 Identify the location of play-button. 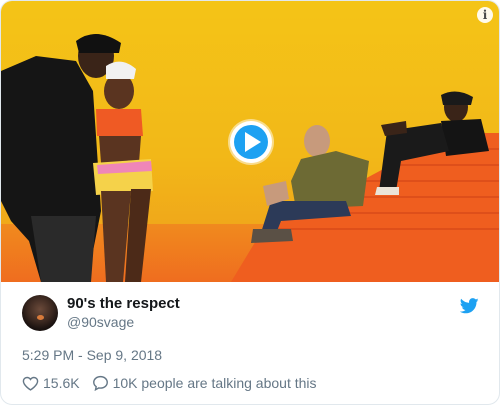
(251, 142).